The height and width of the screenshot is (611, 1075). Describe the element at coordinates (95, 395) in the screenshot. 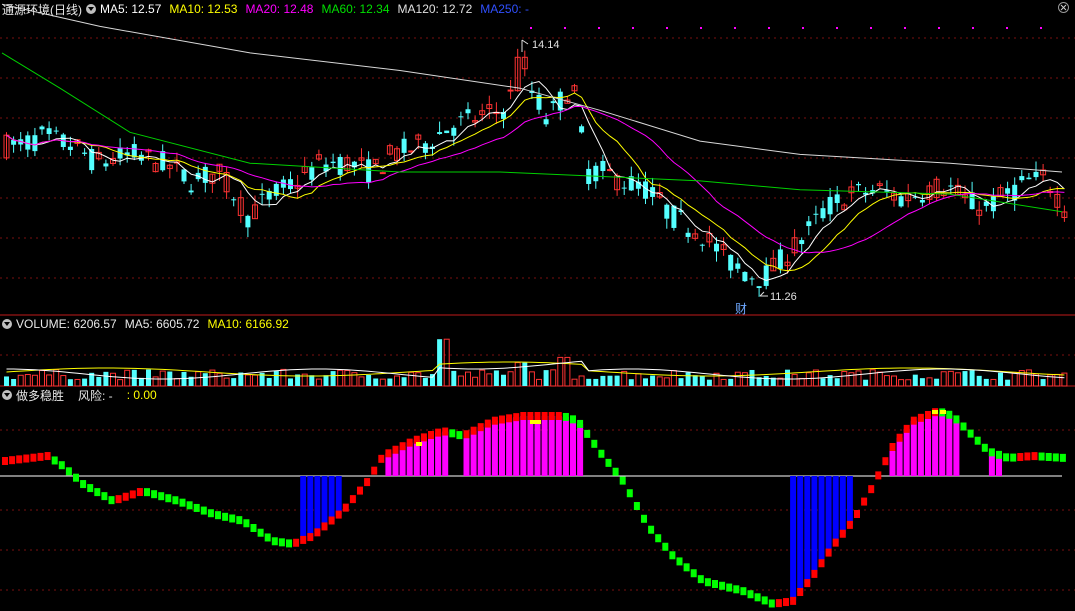

I see `risk-label: 风险: -` at that location.